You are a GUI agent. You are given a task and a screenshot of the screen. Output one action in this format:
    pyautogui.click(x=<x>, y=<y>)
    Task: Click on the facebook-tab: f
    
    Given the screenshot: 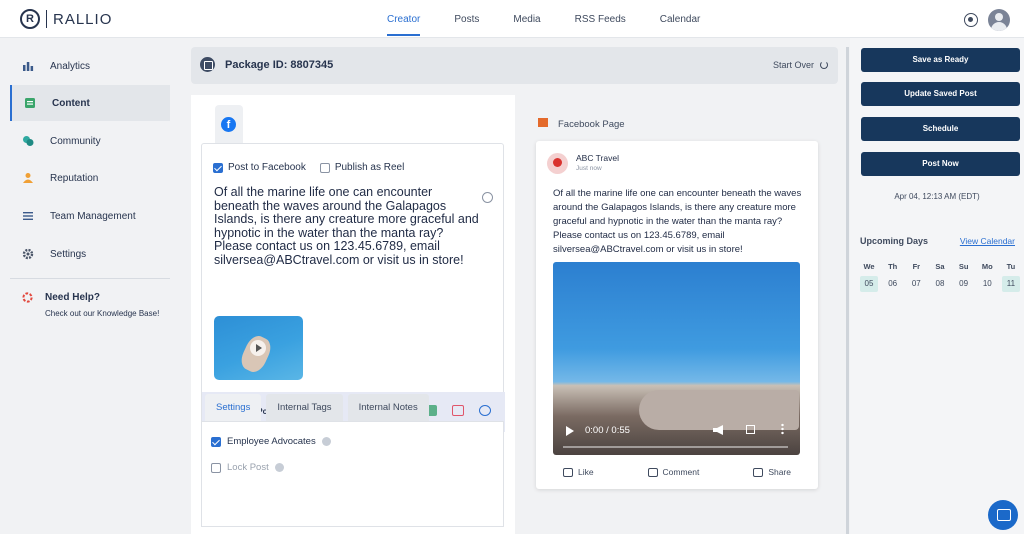 What is the action you would take?
    pyautogui.click(x=229, y=124)
    